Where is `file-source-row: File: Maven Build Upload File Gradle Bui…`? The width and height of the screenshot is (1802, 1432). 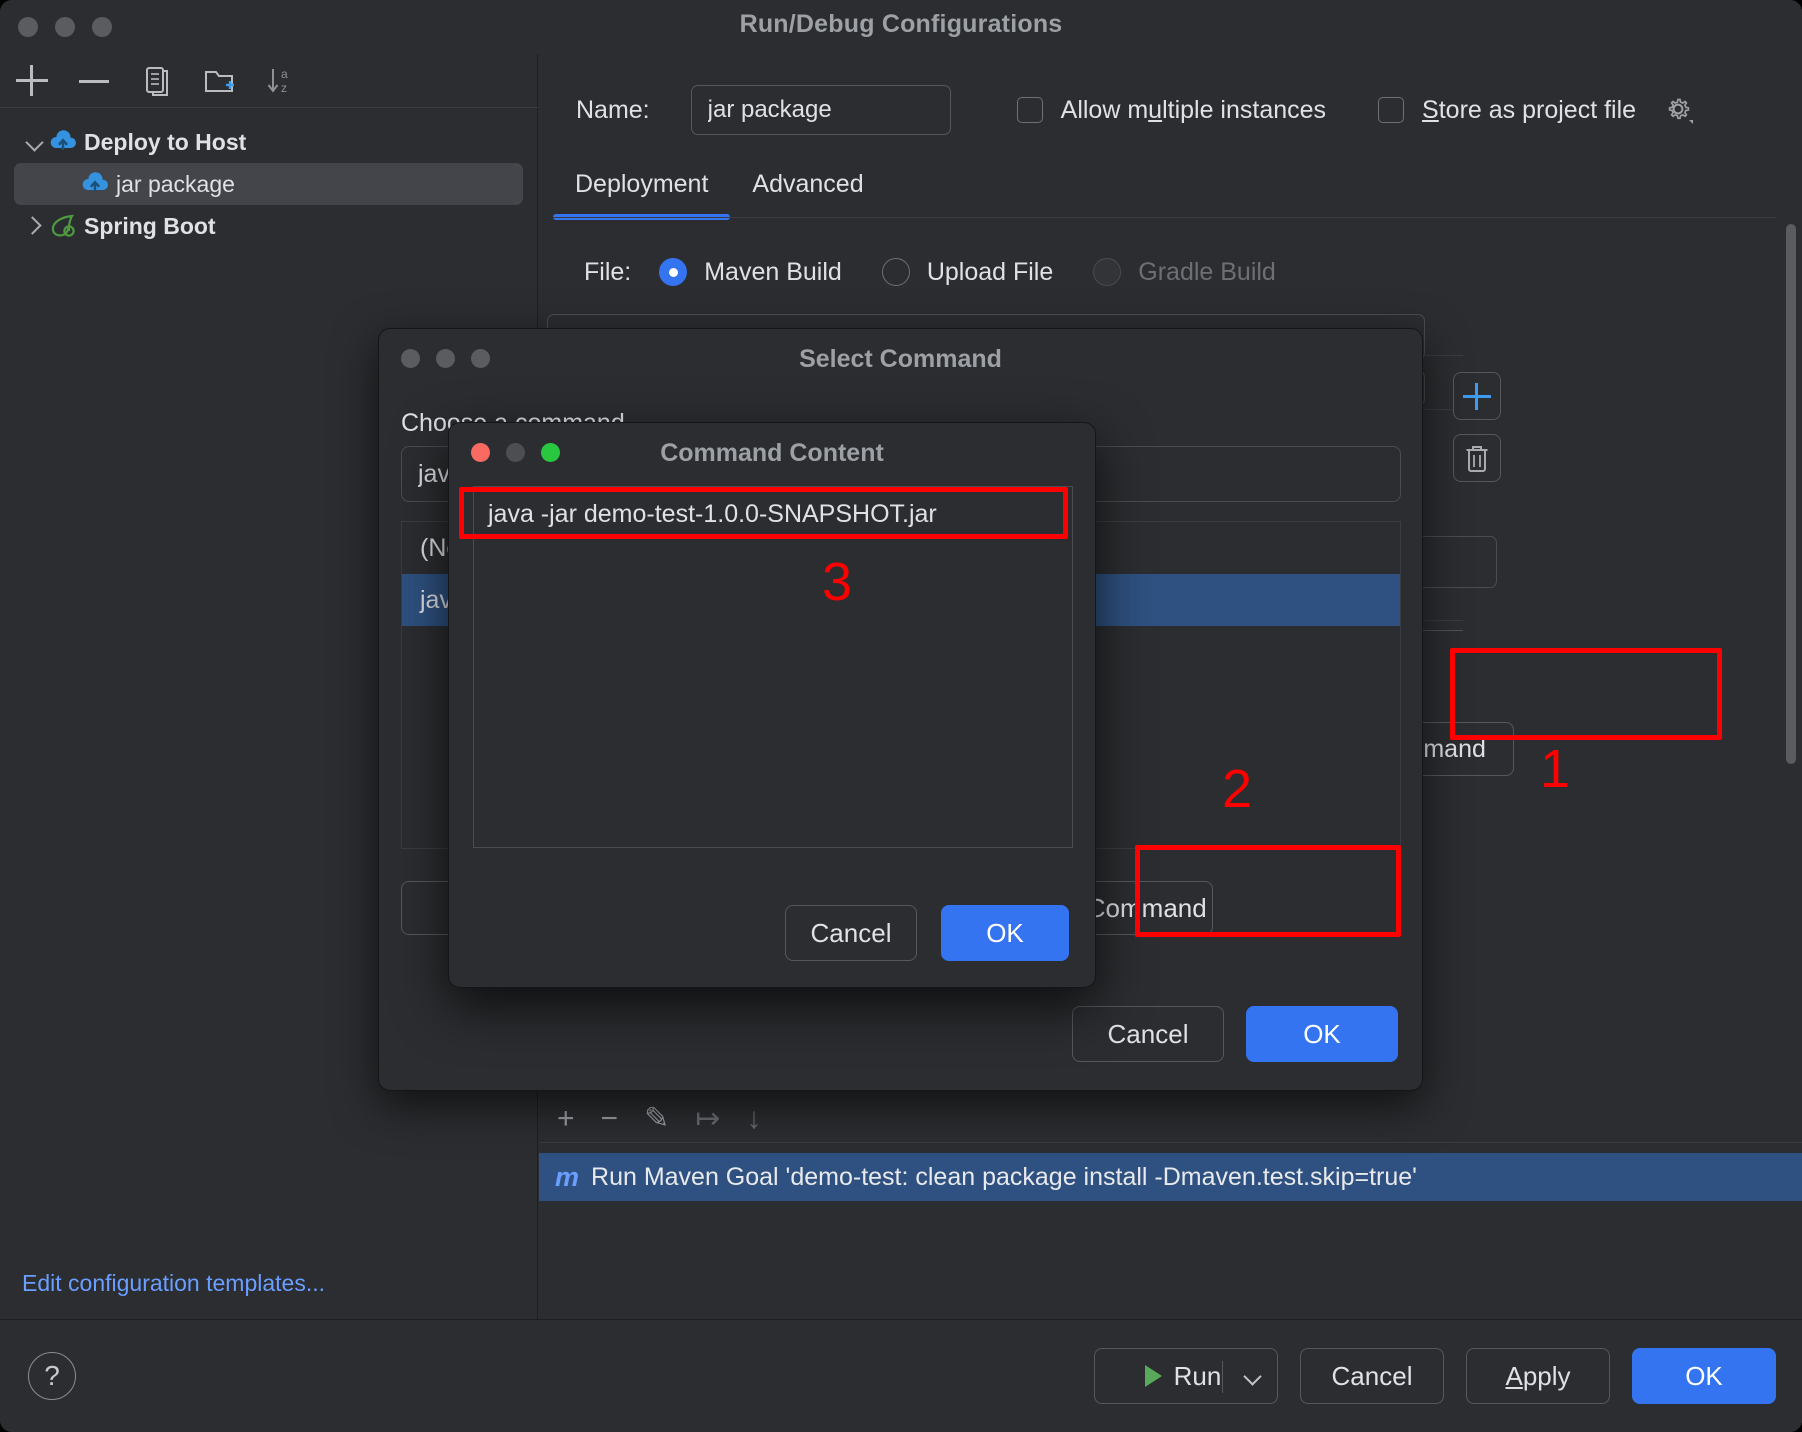 file-source-row: File: Maven Build Upload File Gradle Bui… is located at coordinates (927, 272).